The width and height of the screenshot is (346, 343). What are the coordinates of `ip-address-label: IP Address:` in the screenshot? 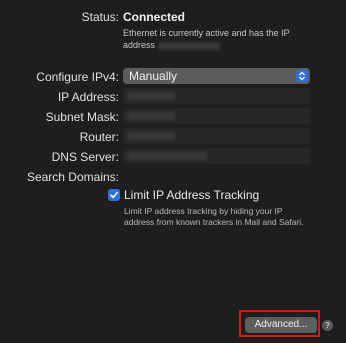 It's located at (88, 97).